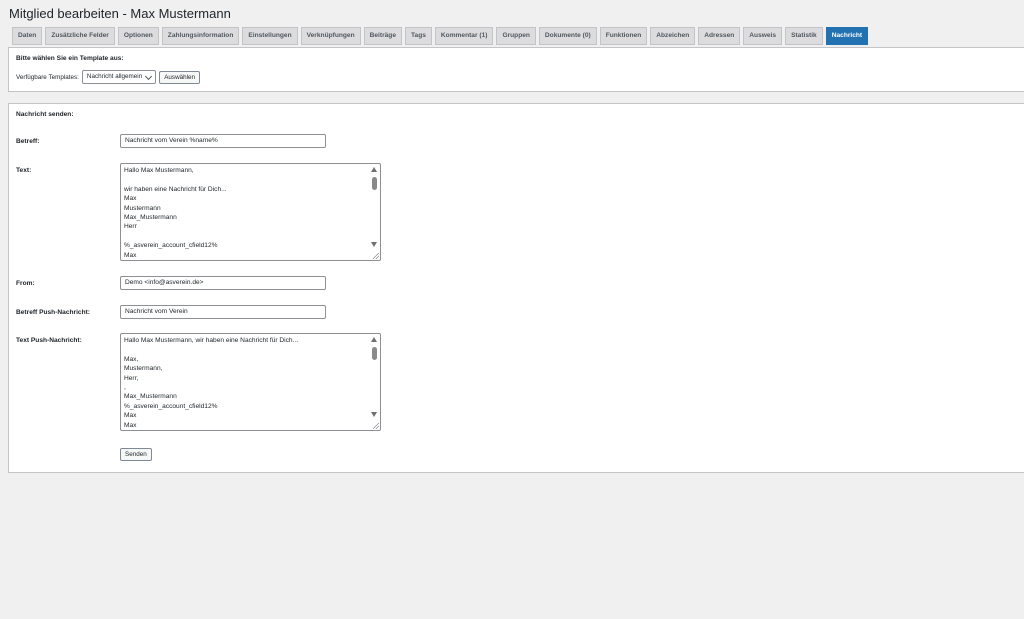 The height and width of the screenshot is (619, 1024). I want to click on tab-ausweis: Ausweis, so click(763, 36).